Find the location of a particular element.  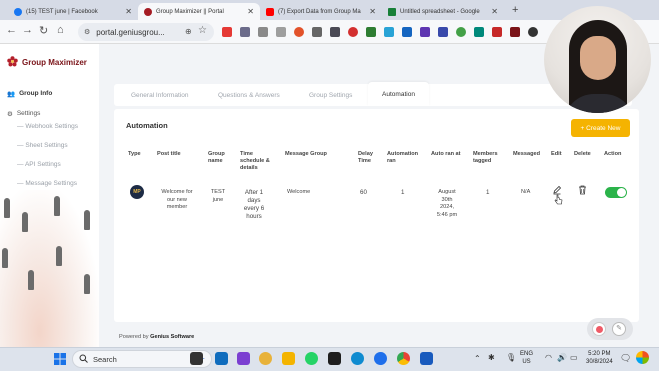

browser-tab-facebook: (15) TEST june | Facebook ✕ is located at coordinates (73, 11).